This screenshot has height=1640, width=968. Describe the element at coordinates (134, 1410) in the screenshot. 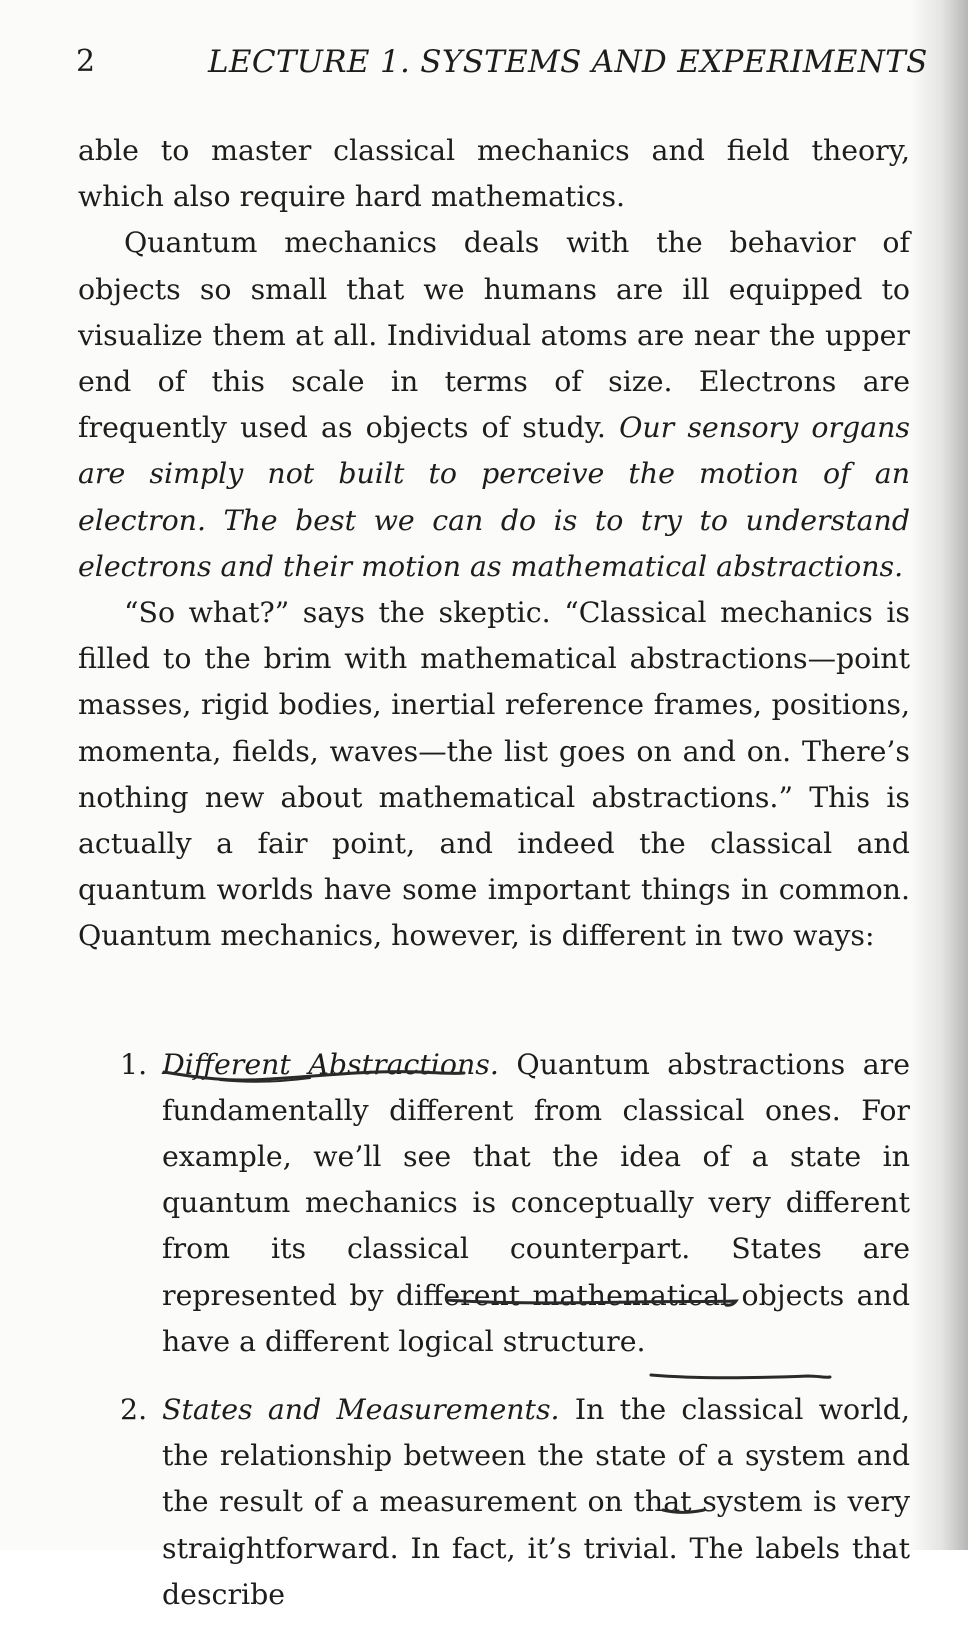

I see `list-number: 2.` at that location.